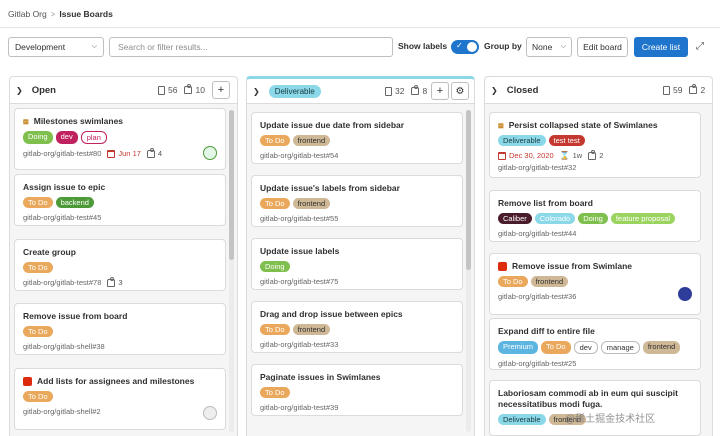 The image size is (720, 436). I want to click on gear-icon: ⚙, so click(460, 91).